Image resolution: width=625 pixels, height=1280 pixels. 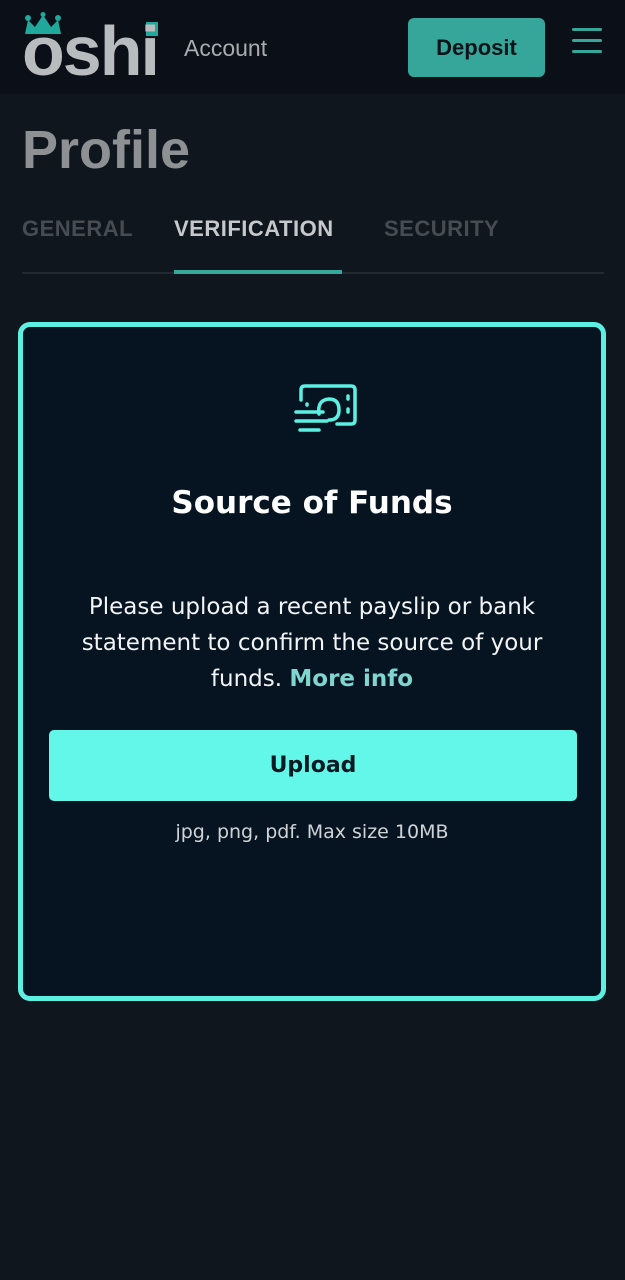 What do you see at coordinates (313, 765) in the screenshot?
I see `upload-button: Upload` at bounding box center [313, 765].